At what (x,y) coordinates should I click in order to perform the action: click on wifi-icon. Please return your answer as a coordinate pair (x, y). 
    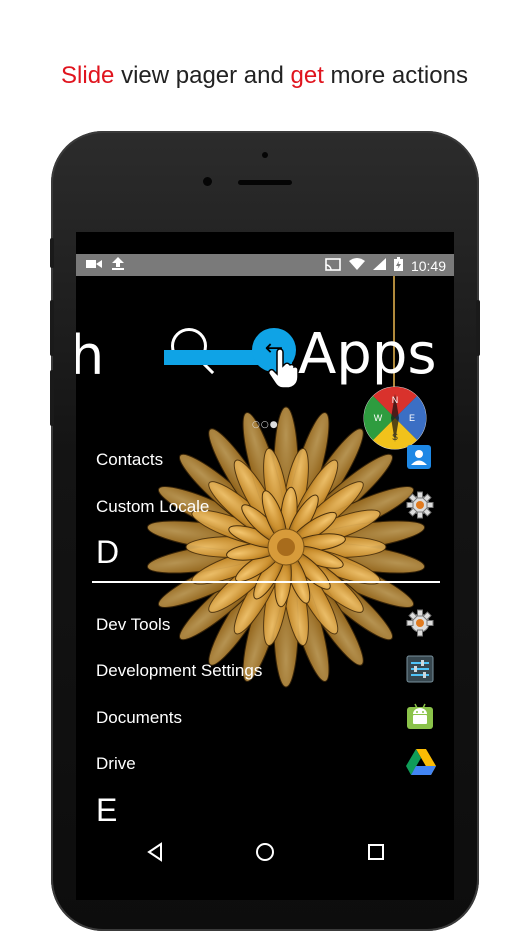
    Looking at the image, I should click on (356, 266).